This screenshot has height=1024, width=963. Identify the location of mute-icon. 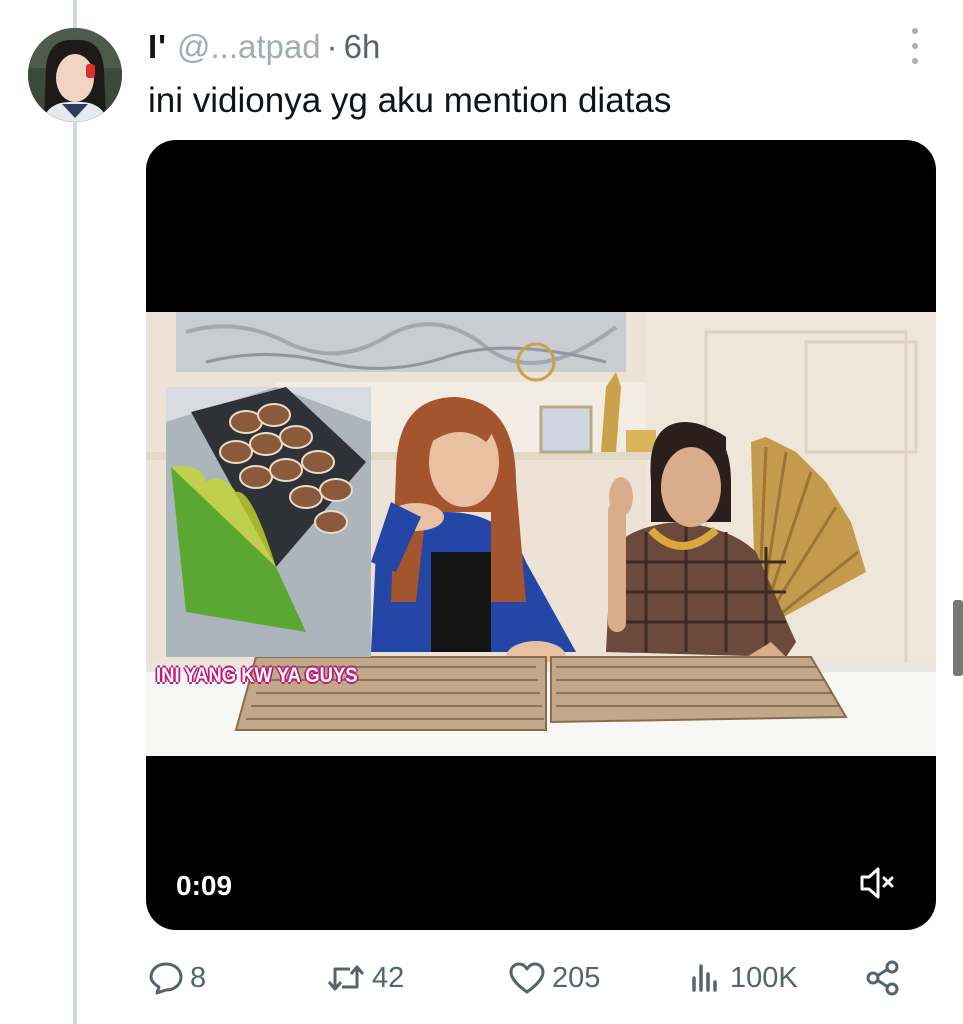
(878, 883).